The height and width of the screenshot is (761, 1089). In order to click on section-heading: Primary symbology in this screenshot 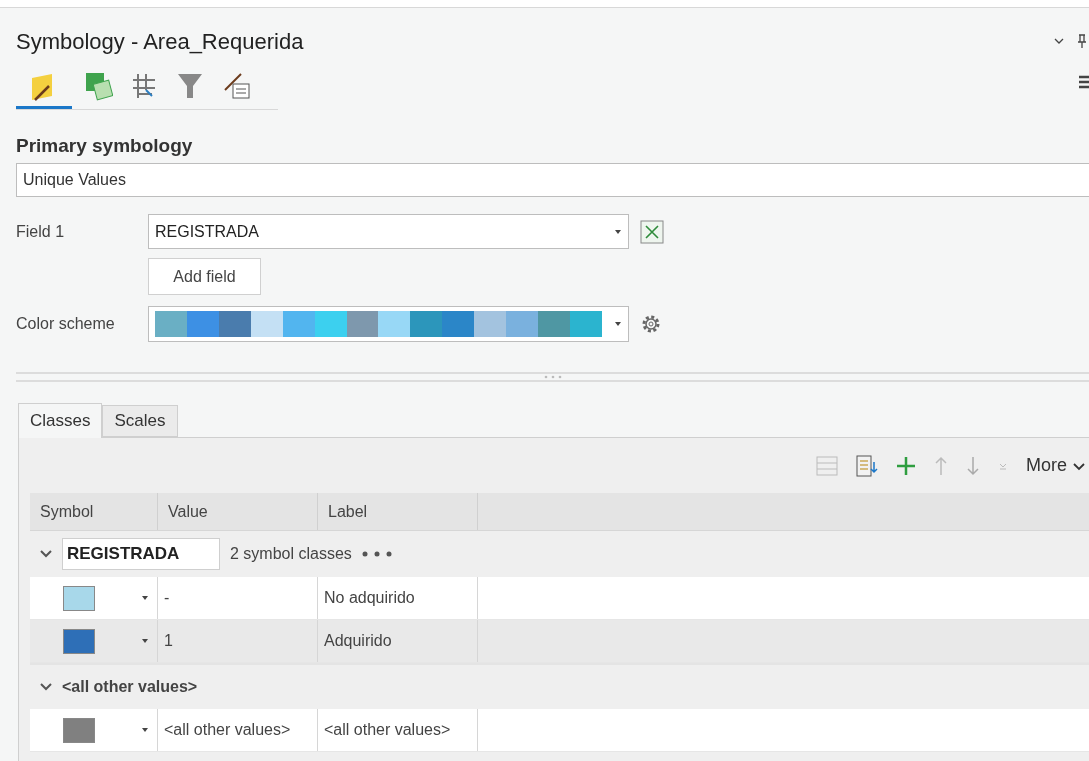, I will do `click(105, 146)`.